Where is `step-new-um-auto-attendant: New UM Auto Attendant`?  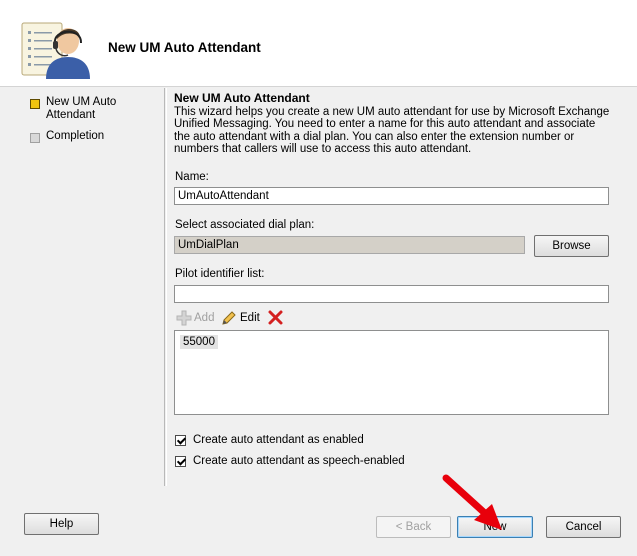 step-new-um-auto-attendant: New UM Auto Attendant is located at coordinates (90, 109).